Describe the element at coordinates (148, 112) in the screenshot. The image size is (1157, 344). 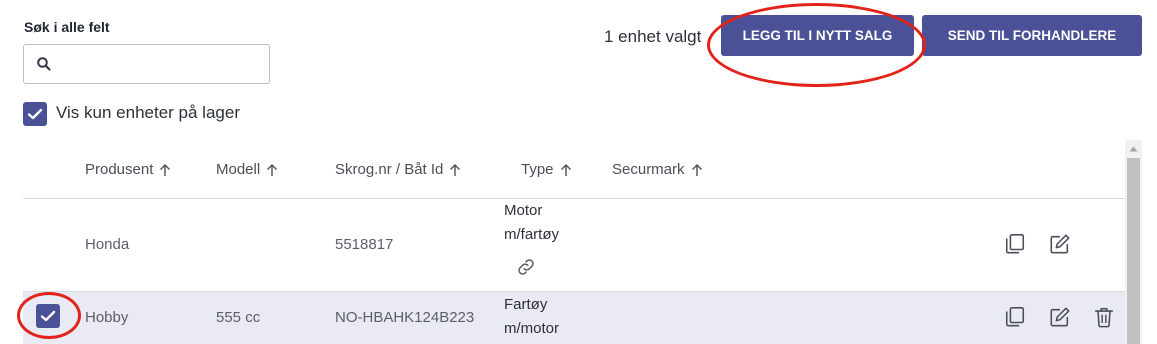
I see `stock-only-label: Vis kun enheter på lager` at that location.